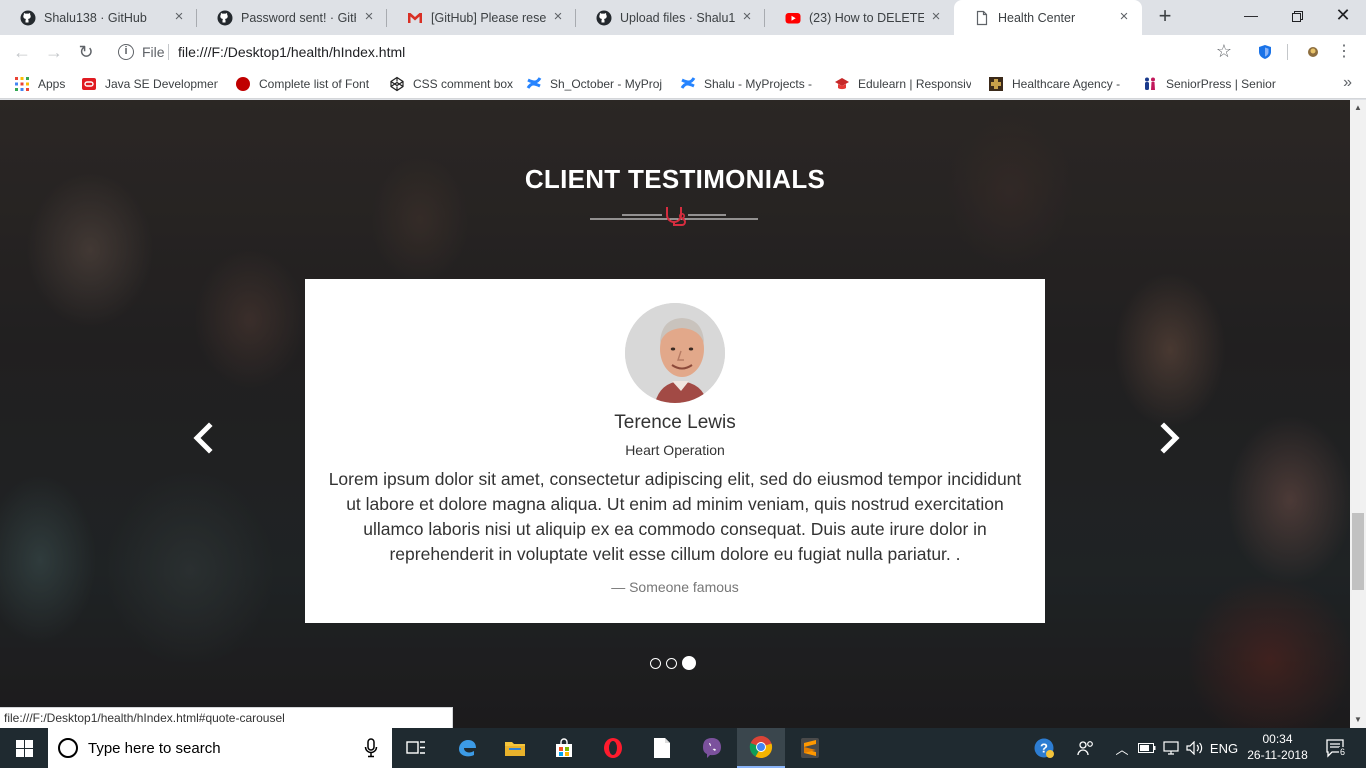 This screenshot has width=1366, height=768. Describe the element at coordinates (1358, 414) in the screenshot. I see `page-scrollbar: ▲ ▼` at that location.